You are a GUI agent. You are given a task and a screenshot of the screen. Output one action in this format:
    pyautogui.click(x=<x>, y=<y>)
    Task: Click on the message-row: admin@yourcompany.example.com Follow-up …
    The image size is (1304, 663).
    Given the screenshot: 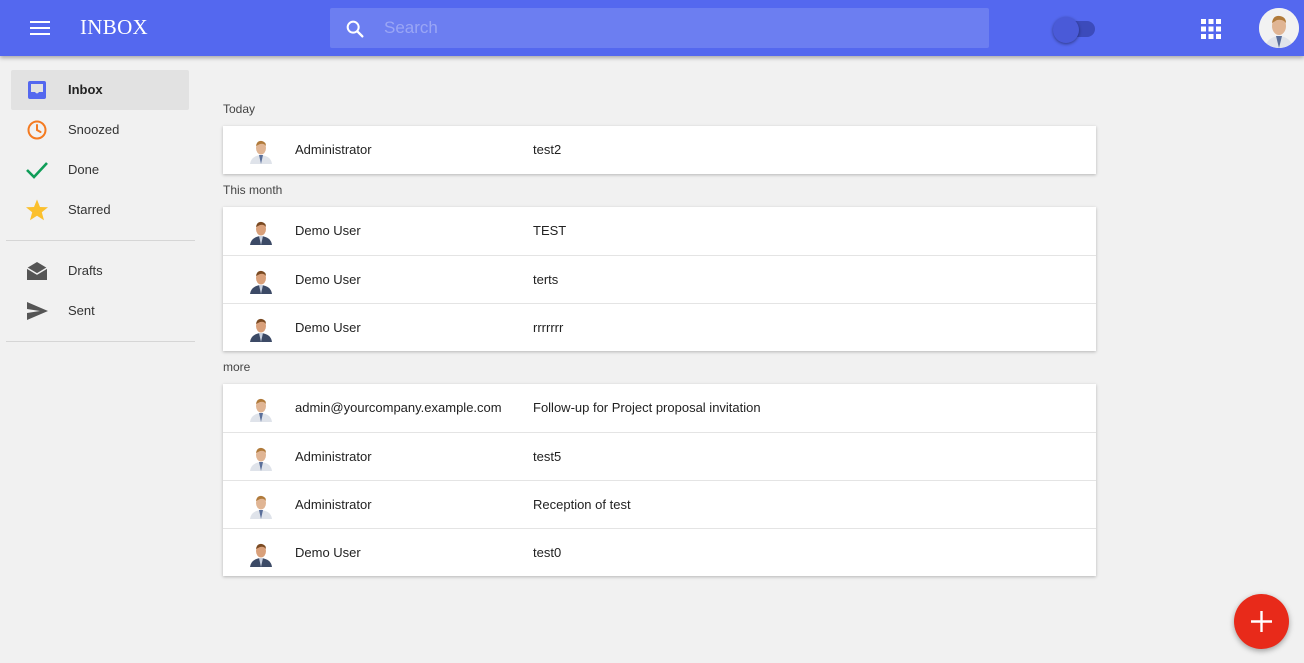 What is the action you would take?
    pyautogui.click(x=659, y=408)
    